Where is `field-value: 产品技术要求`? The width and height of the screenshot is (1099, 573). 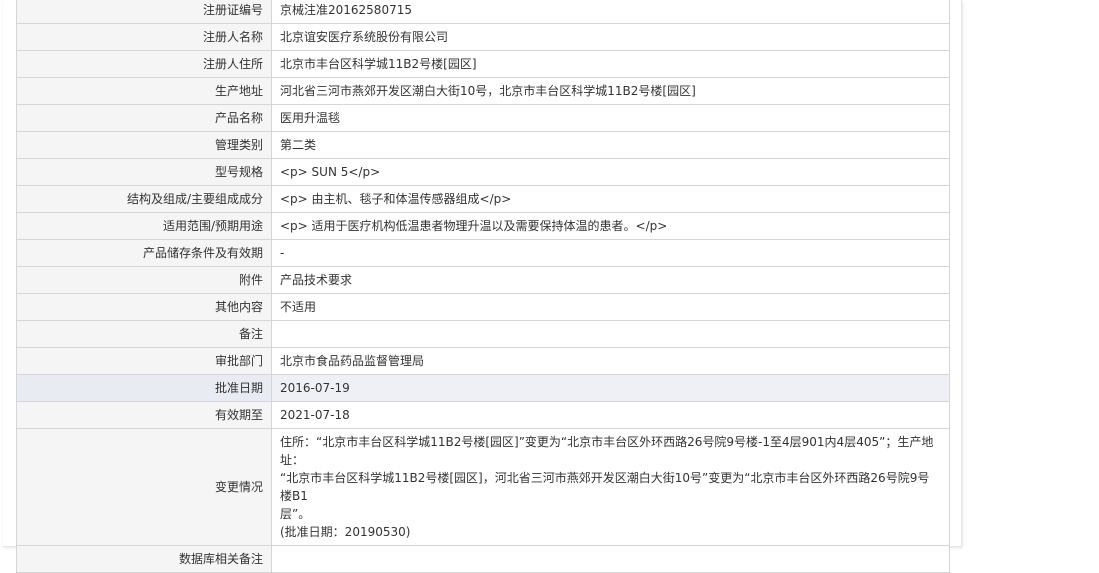
field-value: 产品技术要求 is located at coordinates (610, 280).